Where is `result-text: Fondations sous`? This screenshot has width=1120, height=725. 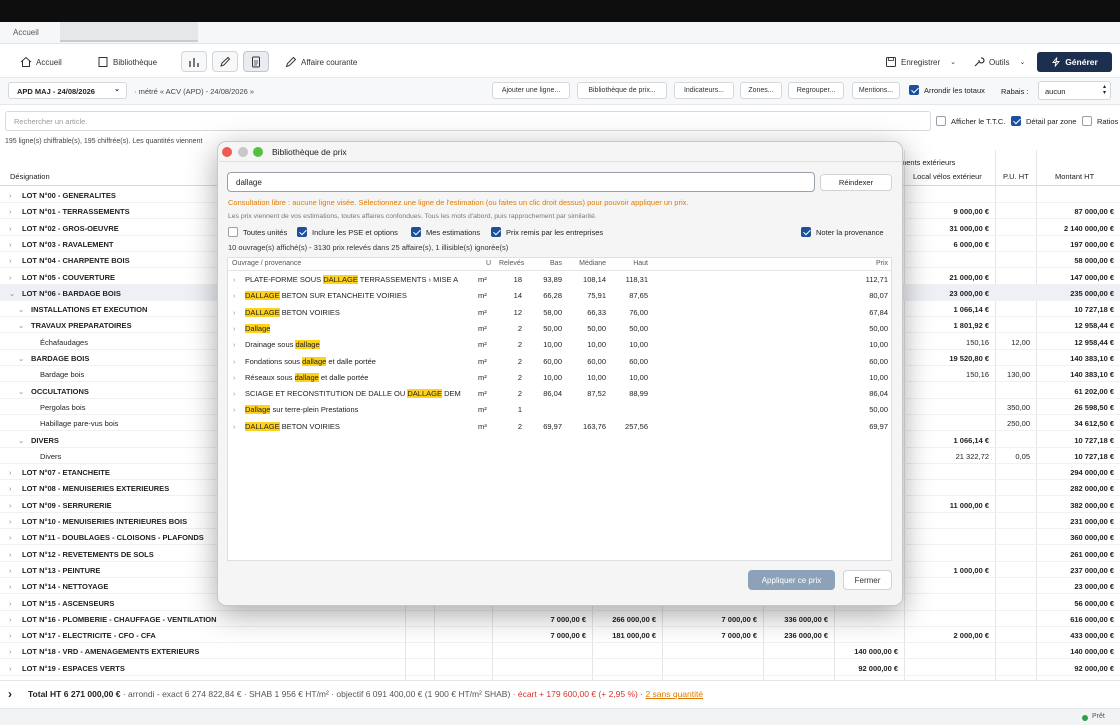
result-text: Fondations sous is located at coordinates (274, 361).